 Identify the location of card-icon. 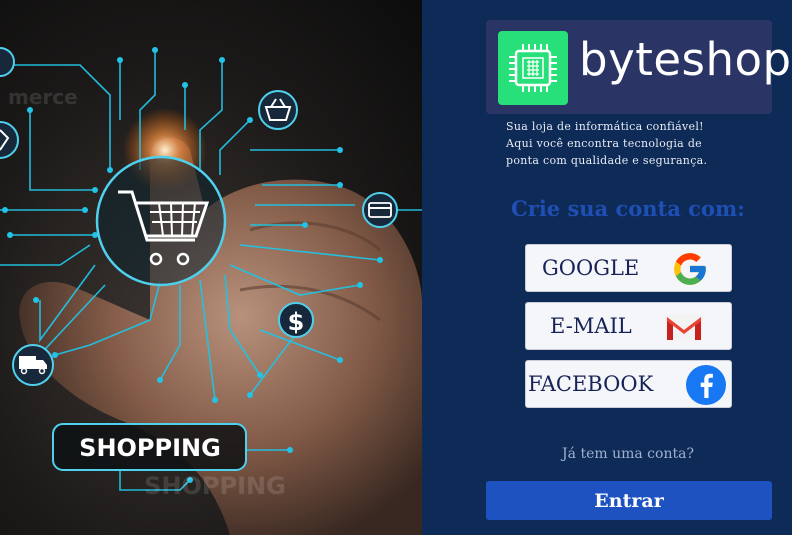
(380, 210).